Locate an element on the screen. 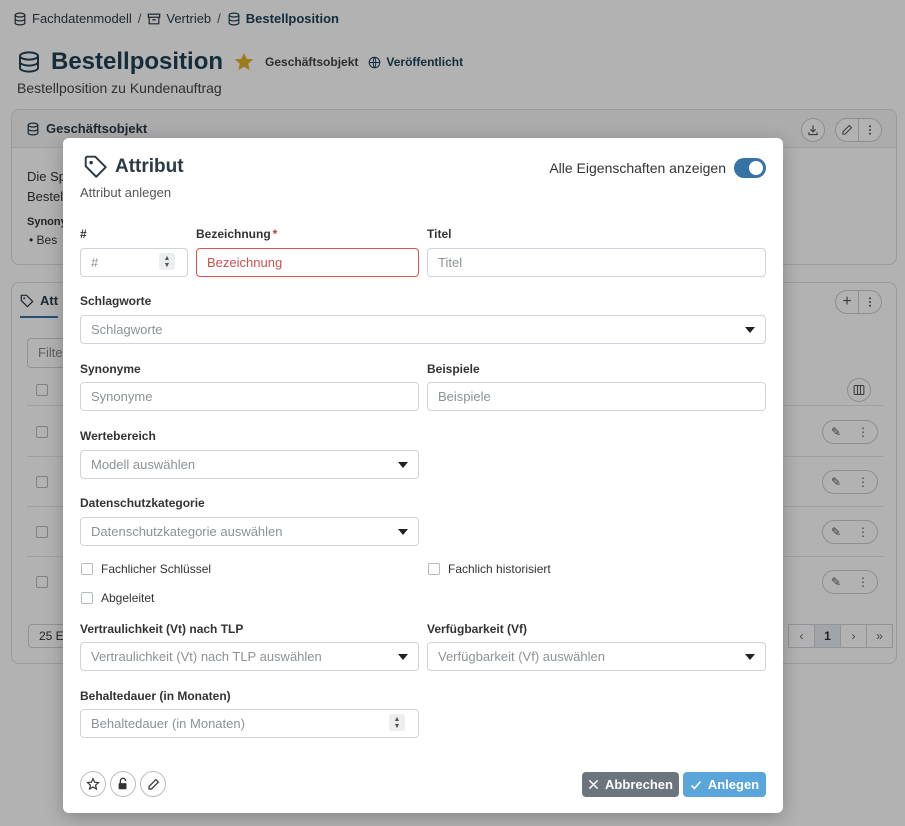  field-label: Titel is located at coordinates (439, 234).